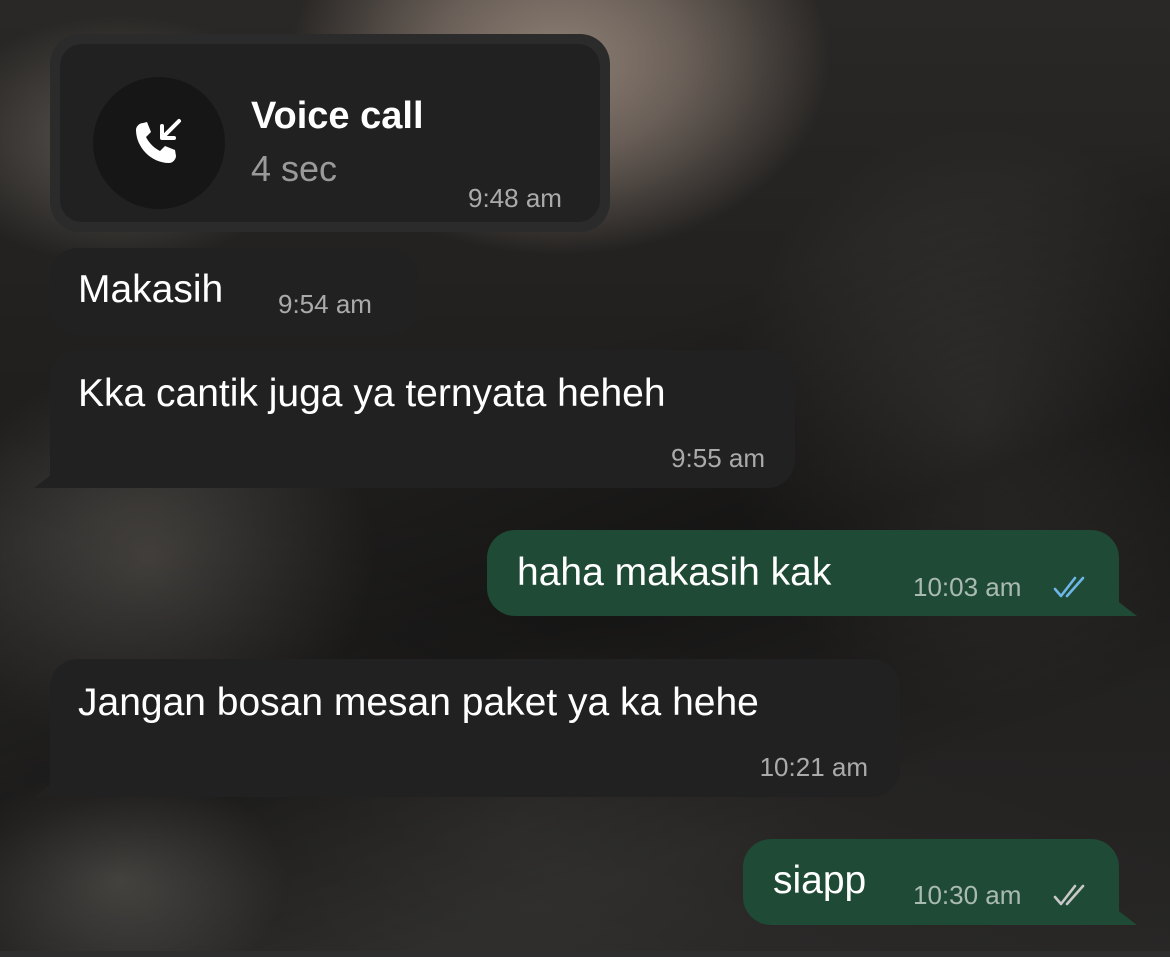 Image resolution: width=1170 pixels, height=957 pixels. I want to click on message-time: 10:03 am, so click(967, 587).